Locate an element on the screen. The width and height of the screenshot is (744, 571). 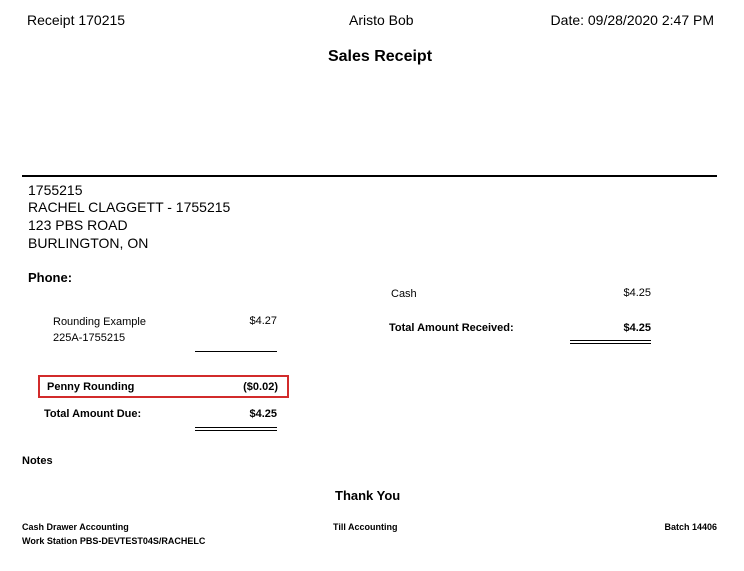
workstation-id: Work Station PBS-DEVTEST04S/RACHELC is located at coordinates (114, 541).